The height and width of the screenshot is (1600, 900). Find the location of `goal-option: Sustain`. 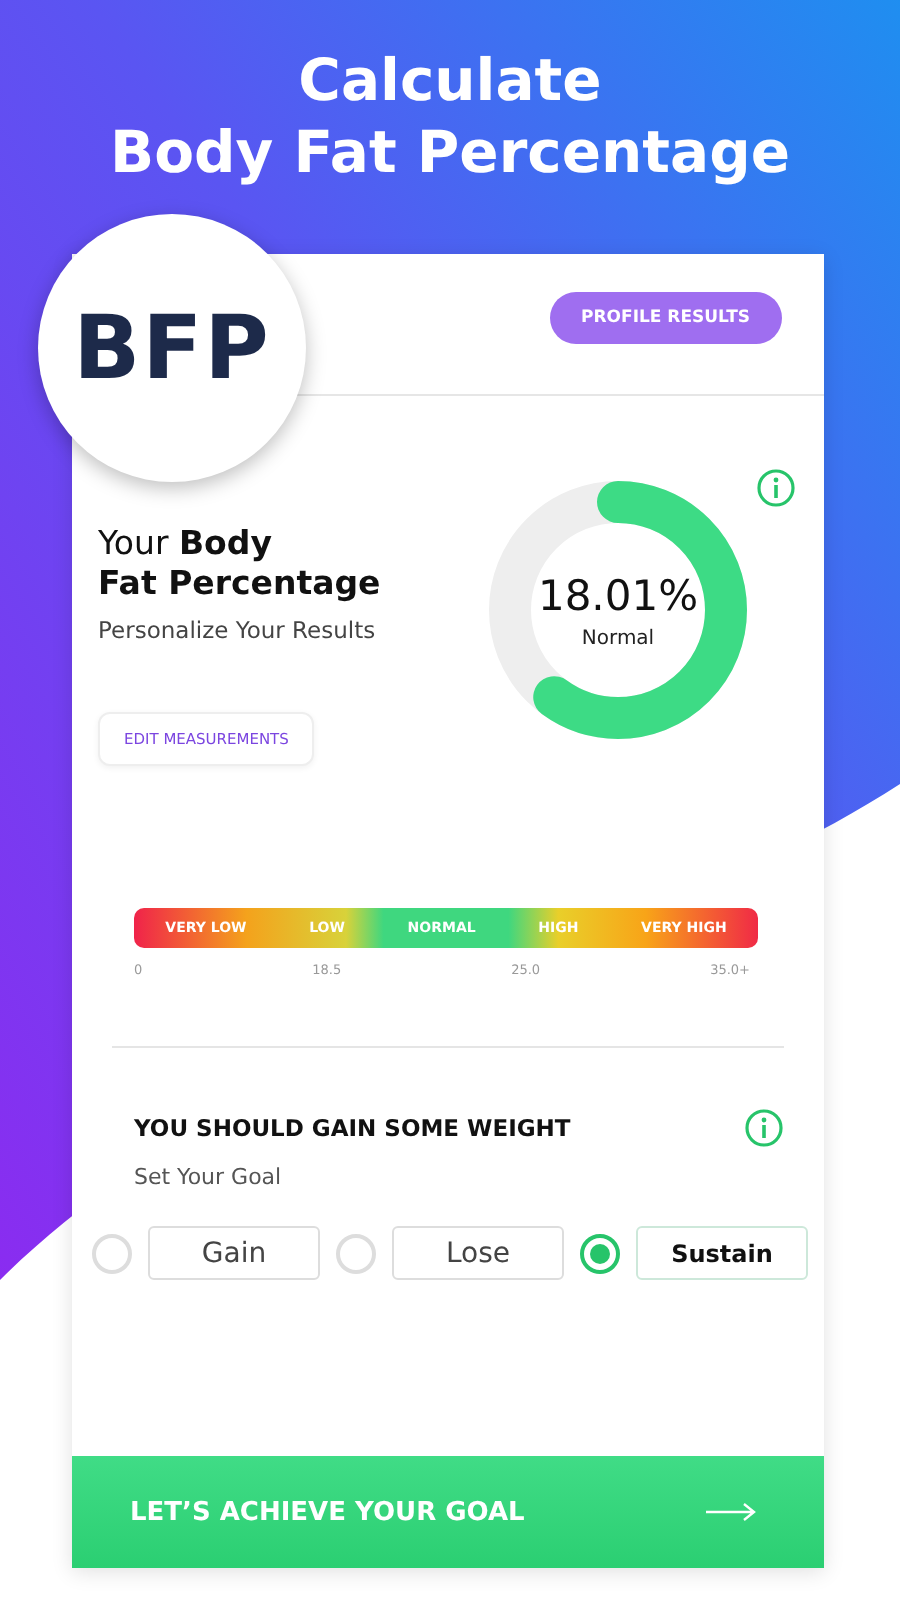

goal-option: Sustain is located at coordinates (722, 1253).